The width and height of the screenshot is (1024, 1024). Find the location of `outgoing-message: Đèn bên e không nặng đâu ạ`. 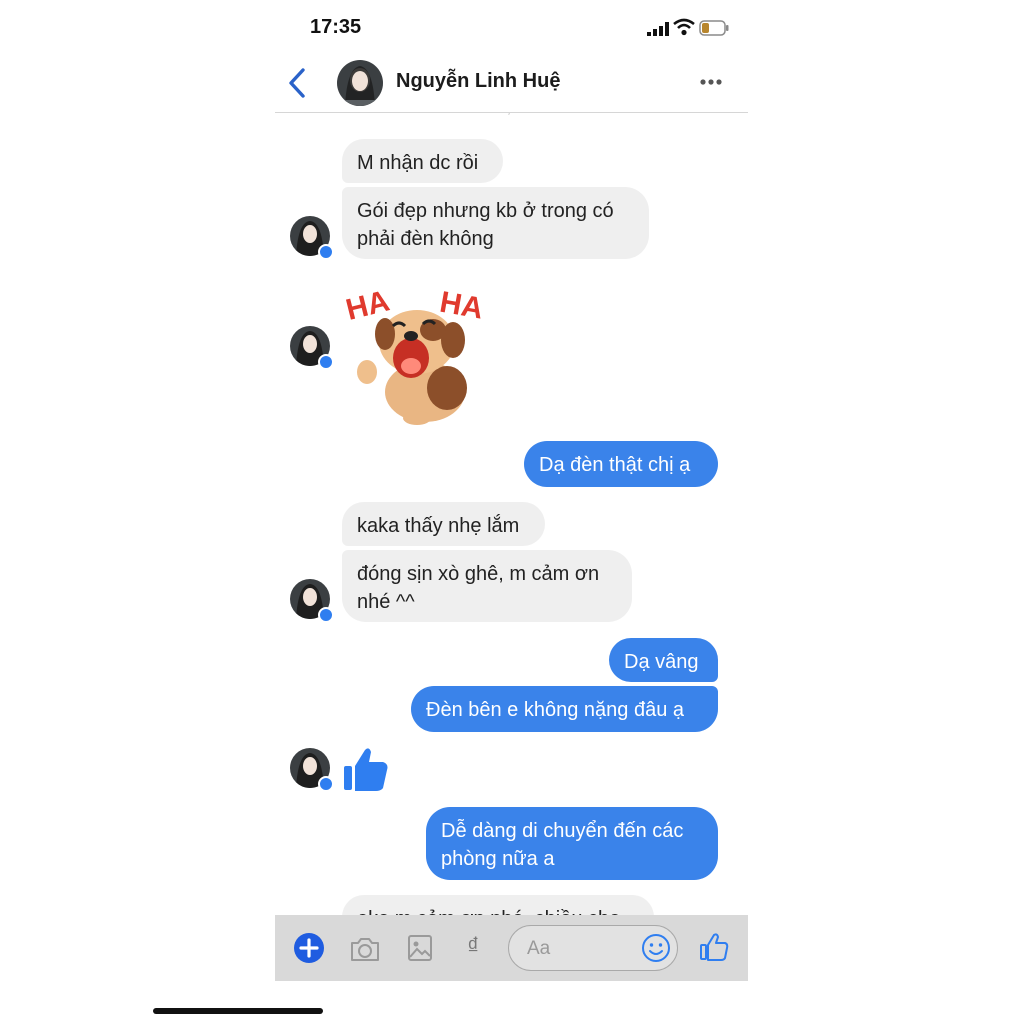

outgoing-message: Đèn bên e không nặng đâu ạ is located at coordinates (564, 709).